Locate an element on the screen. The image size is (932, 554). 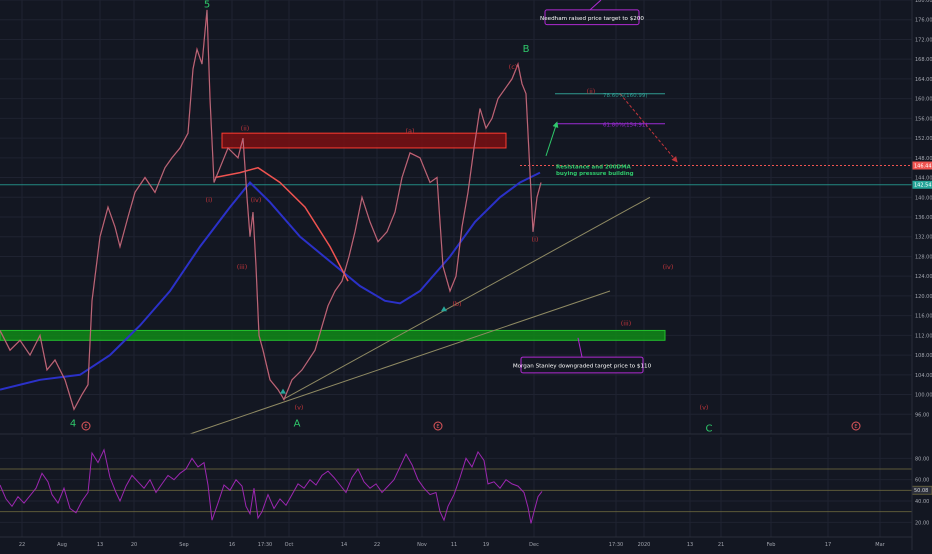
fib-level-label: 78.60%(160.99) is located at coordinates (625, 96).